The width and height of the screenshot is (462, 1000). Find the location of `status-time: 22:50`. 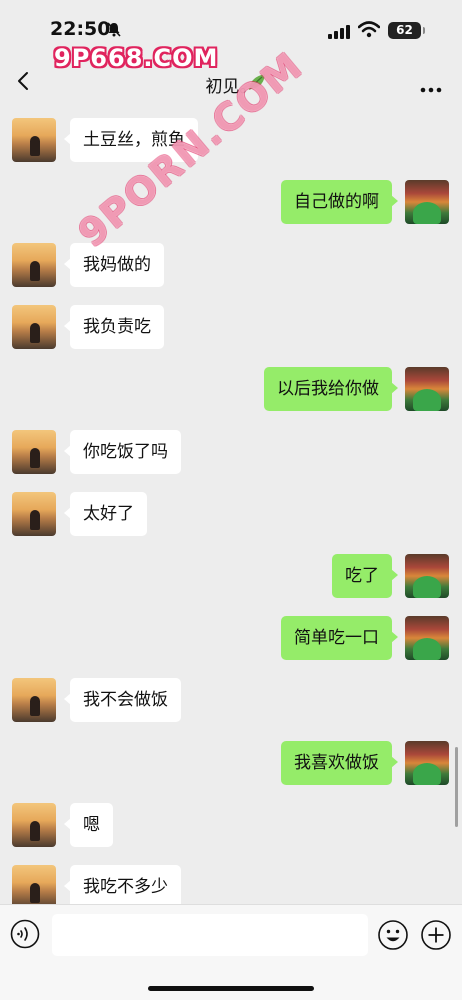

status-time: 22:50 is located at coordinates (80, 29).